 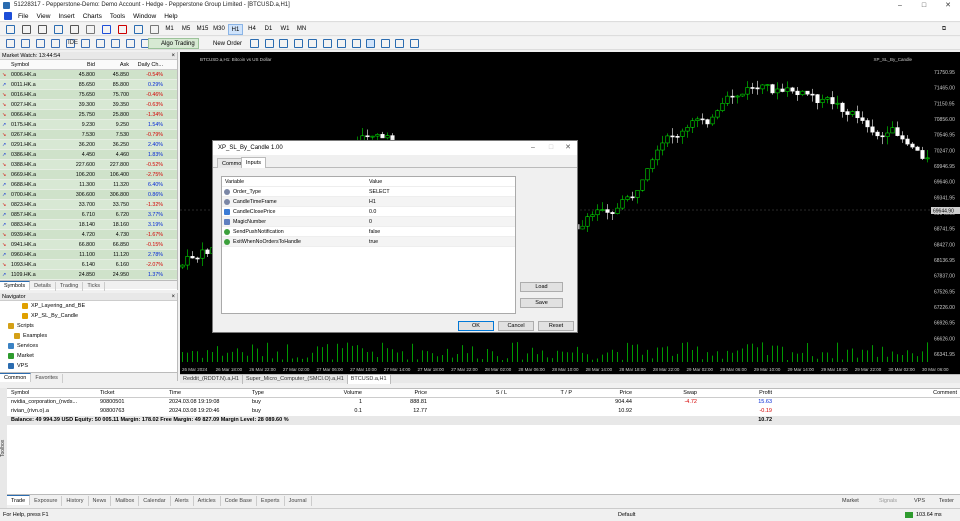 I want to click on market-watch-row: ↘ 0066.HK.a 25.750 25.800 -1.34%, so click(x=88, y=115).